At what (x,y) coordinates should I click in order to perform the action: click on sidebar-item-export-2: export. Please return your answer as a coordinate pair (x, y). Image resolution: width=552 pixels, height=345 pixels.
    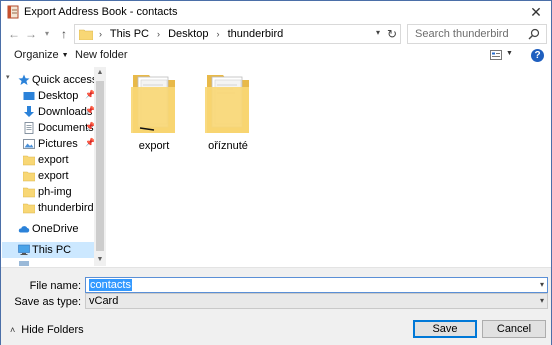
    Looking at the image, I should click on (48, 176).